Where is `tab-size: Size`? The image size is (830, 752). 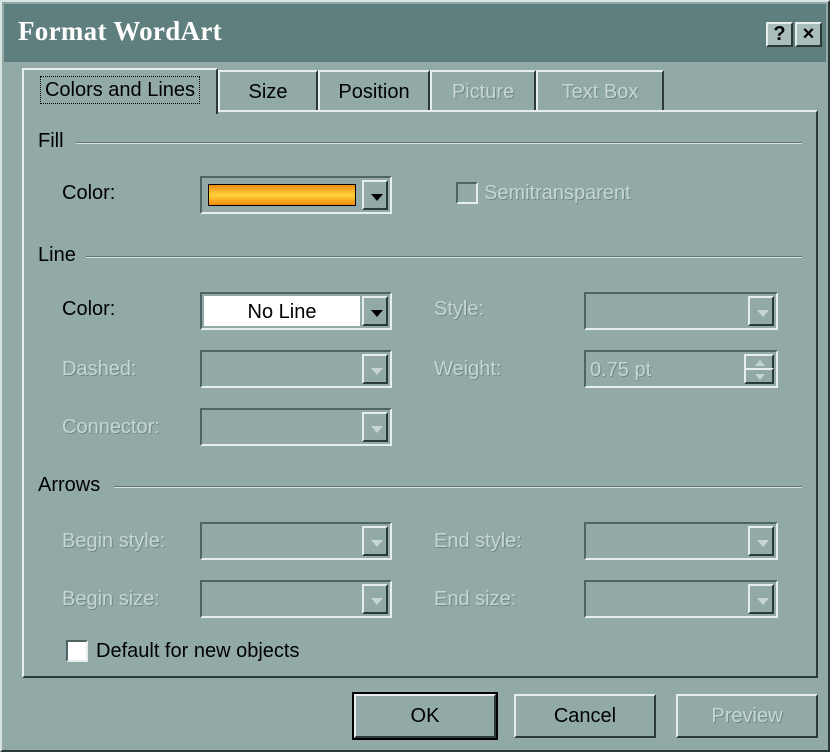 tab-size: Size is located at coordinates (268, 90).